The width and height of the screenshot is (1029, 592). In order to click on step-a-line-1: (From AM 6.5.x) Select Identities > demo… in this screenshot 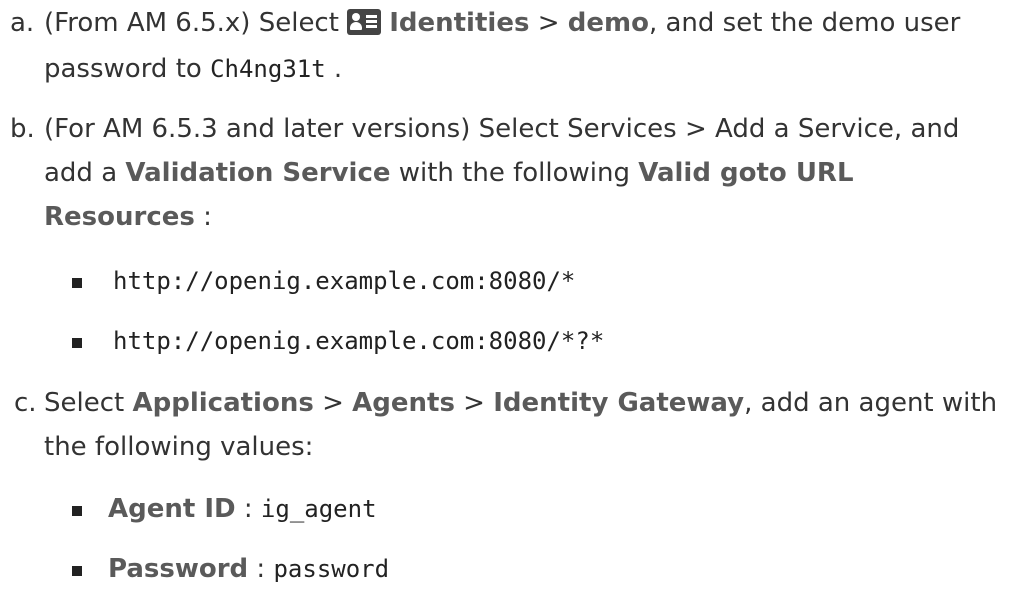, I will do `click(502, 23)`.